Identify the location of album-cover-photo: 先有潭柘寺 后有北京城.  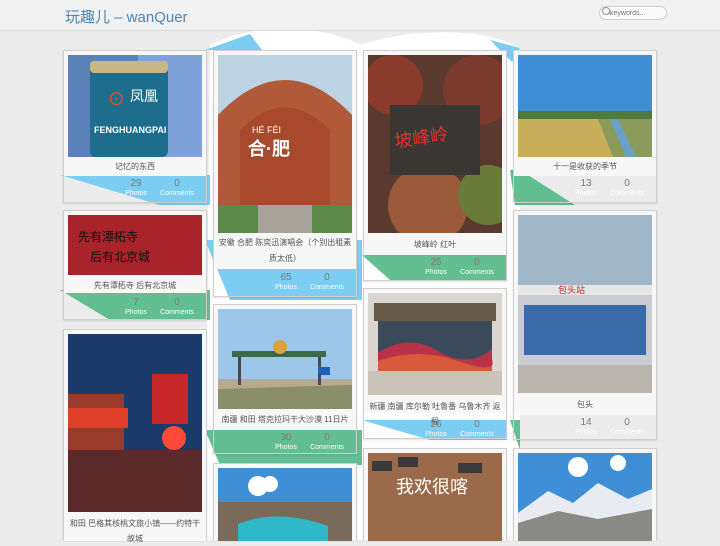
(135, 245).